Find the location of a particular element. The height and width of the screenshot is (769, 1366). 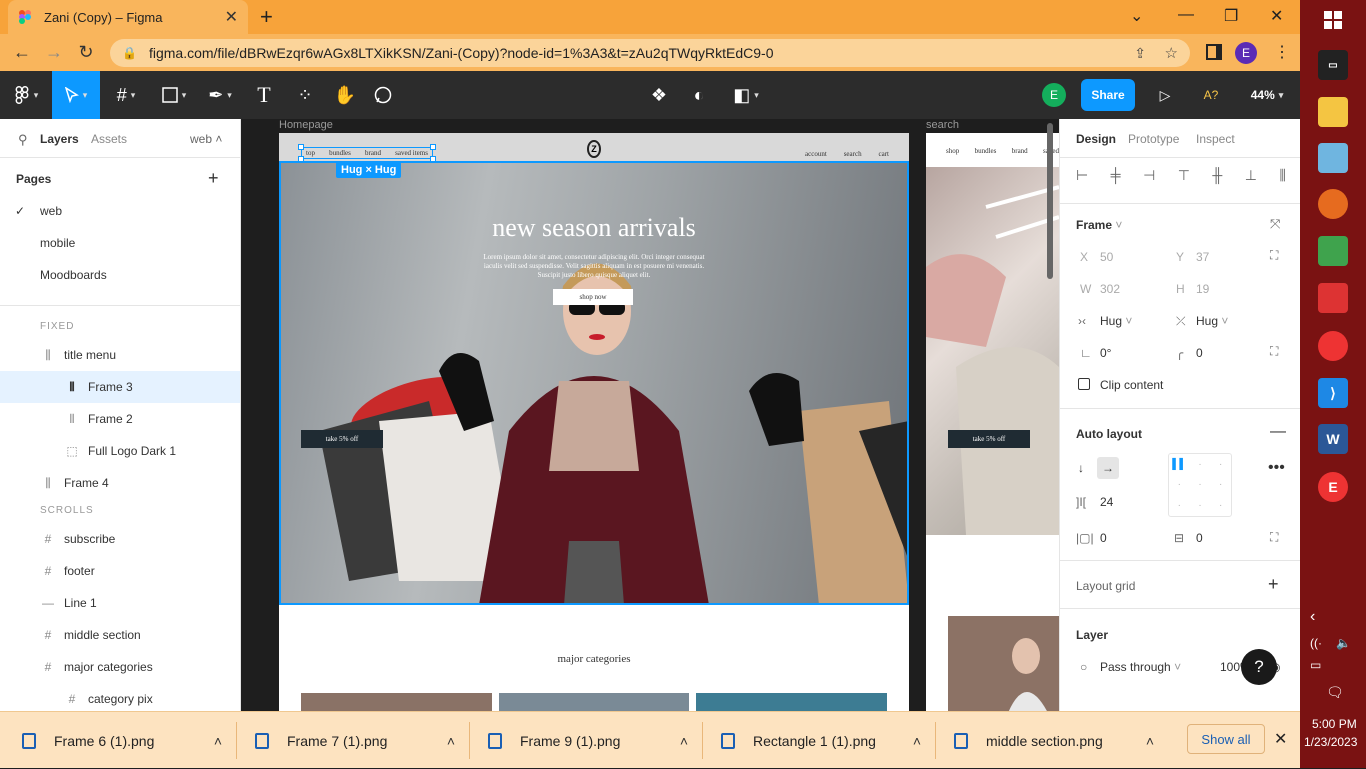

align-center-icon: ╪ is located at coordinates (1116, 175).